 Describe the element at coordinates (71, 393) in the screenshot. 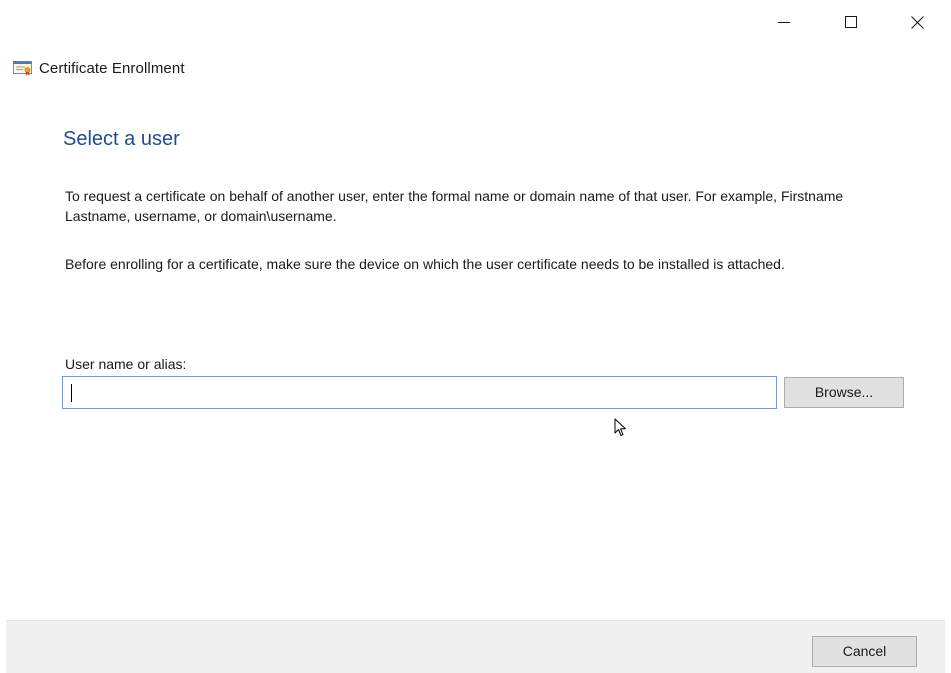

I see `text-caret` at that location.